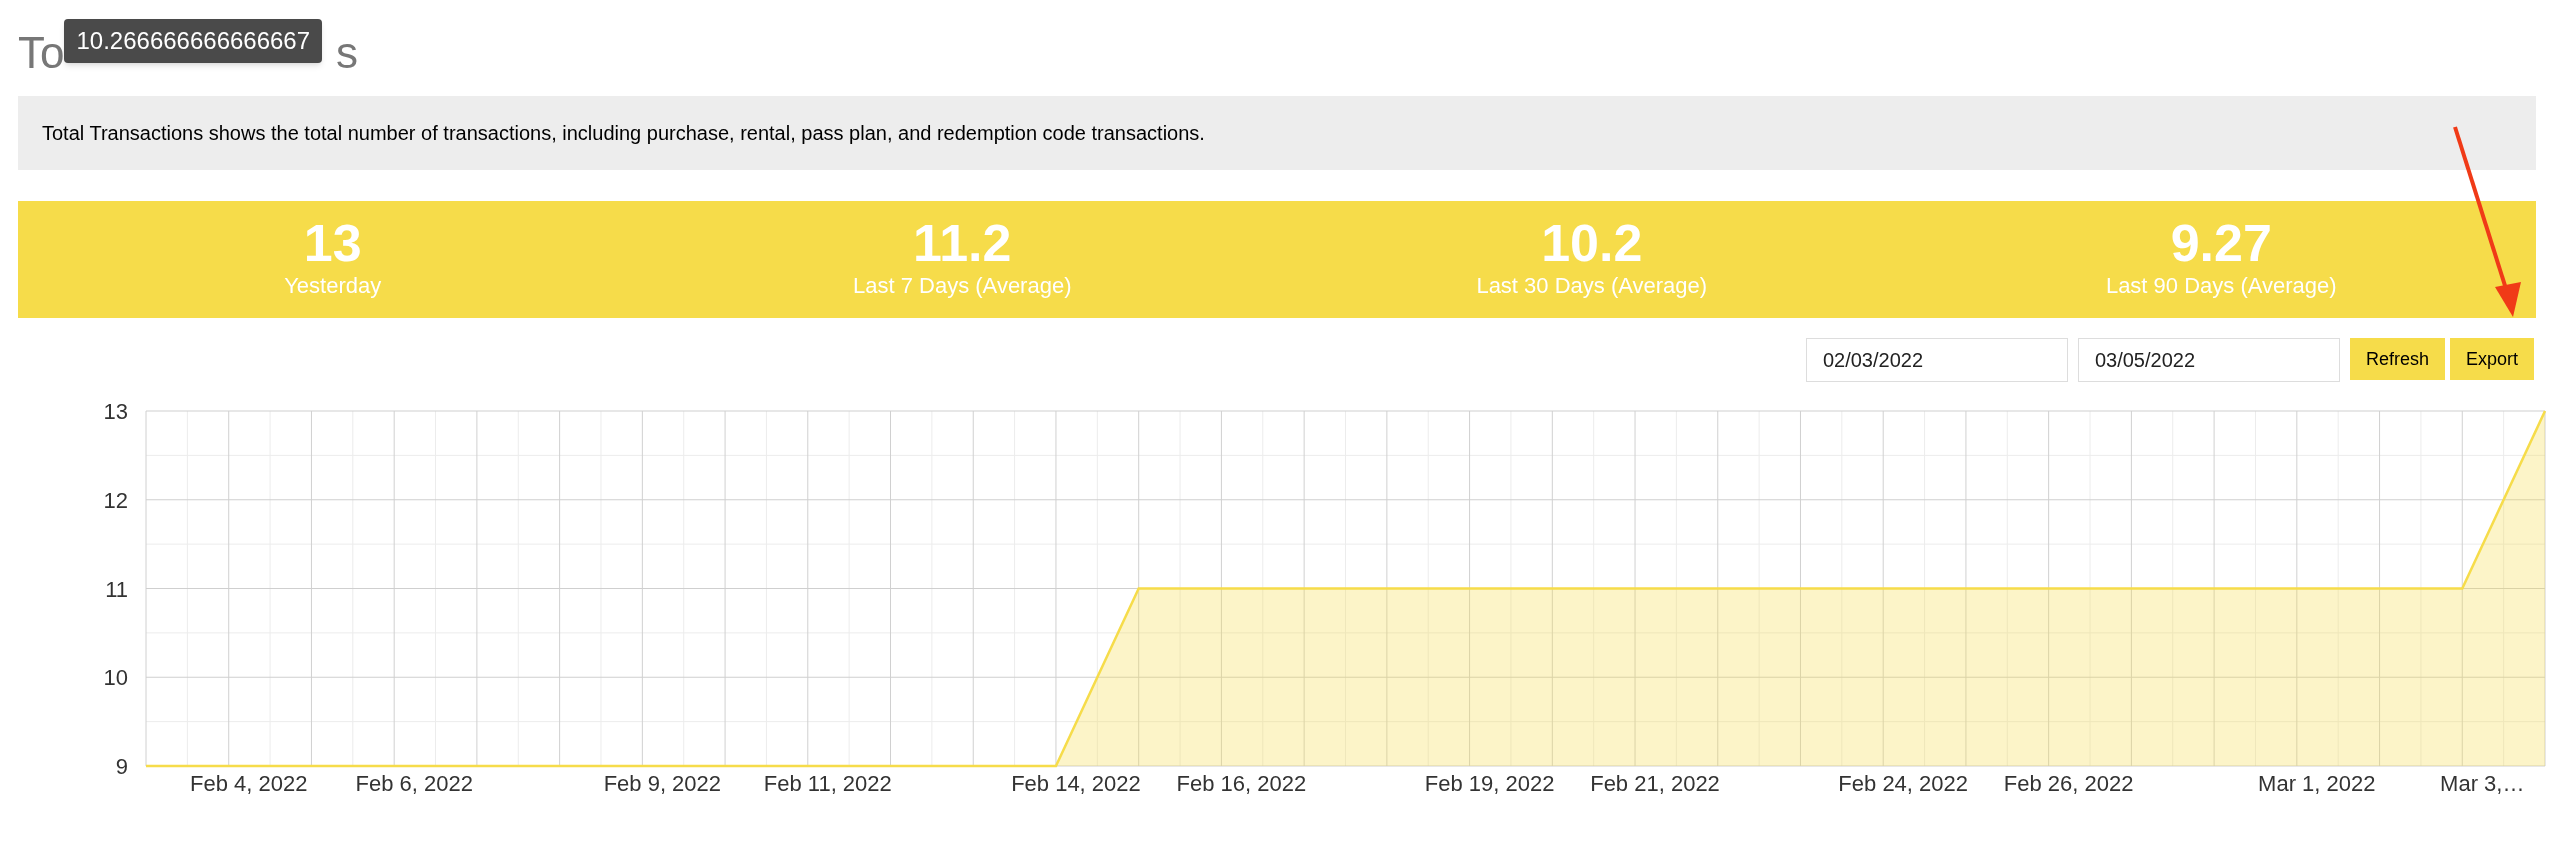 The height and width of the screenshot is (868, 2554). Describe the element at coordinates (2208, 360) in the screenshot. I see `date-field: 03/05/2022` at that location.